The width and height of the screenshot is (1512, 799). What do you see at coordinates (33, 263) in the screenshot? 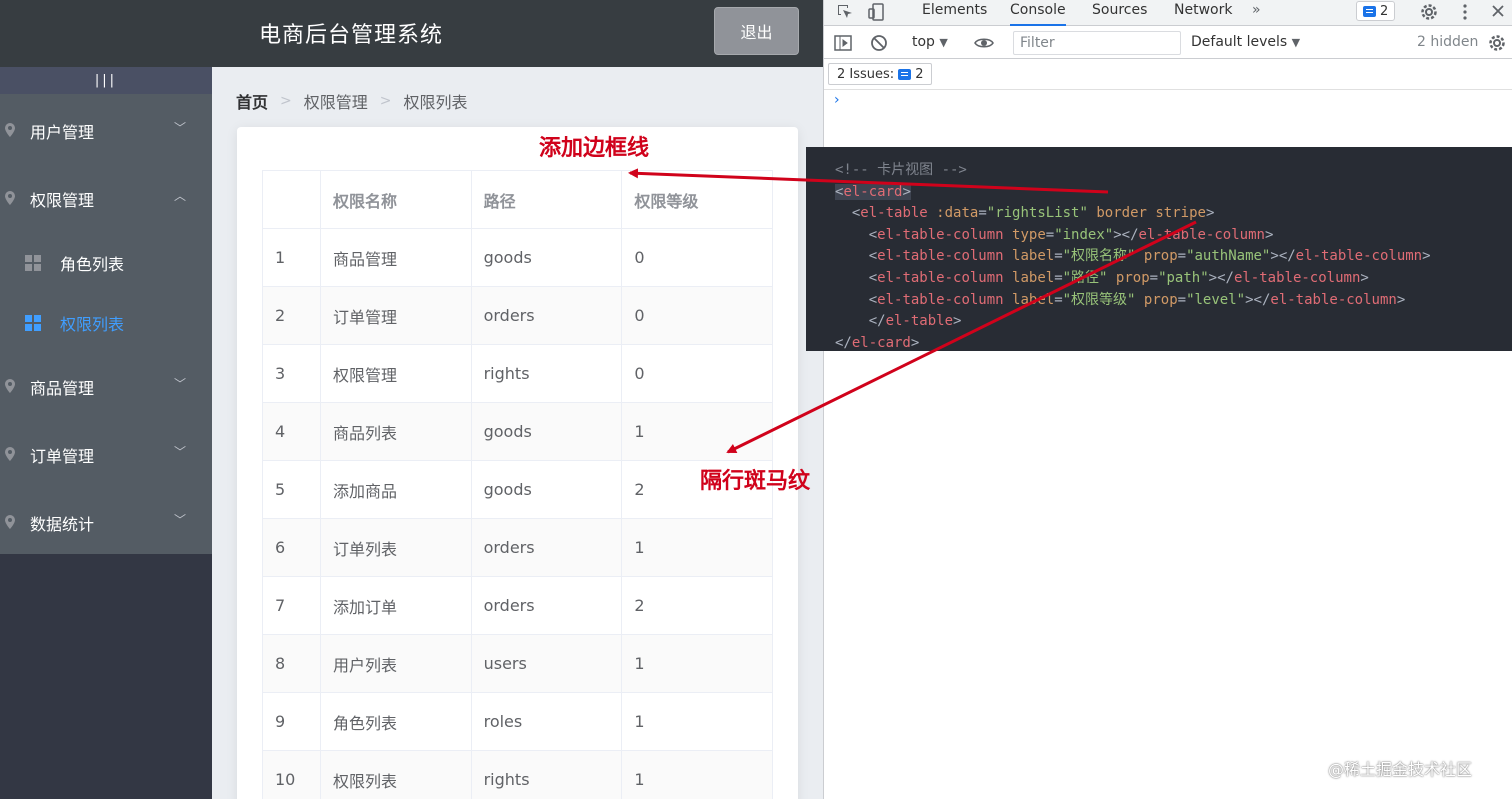
I see `menu-grid-icon` at bounding box center [33, 263].